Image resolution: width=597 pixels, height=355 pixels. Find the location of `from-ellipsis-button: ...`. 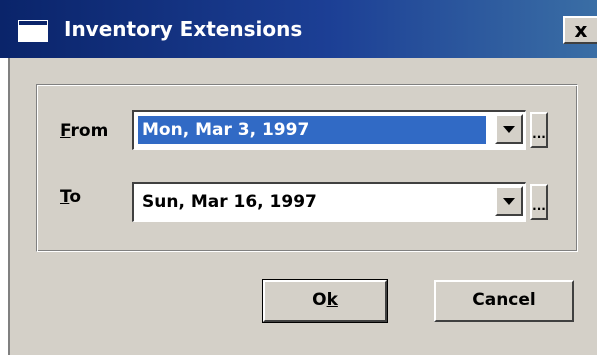

from-ellipsis-button: ... is located at coordinates (539, 130).